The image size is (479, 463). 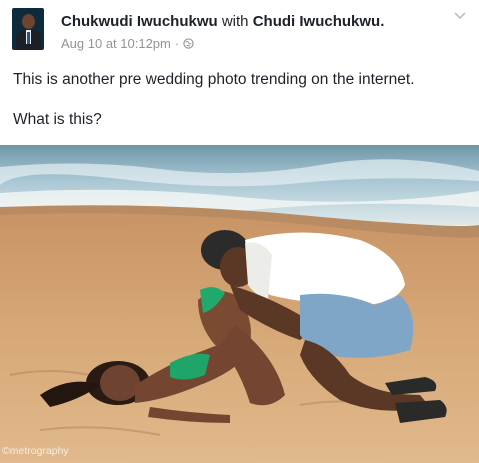 What do you see at coordinates (139, 21) in the screenshot?
I see `author-name-link: Chukwudi Iwuchukwu` at bounding box center [139, 21].